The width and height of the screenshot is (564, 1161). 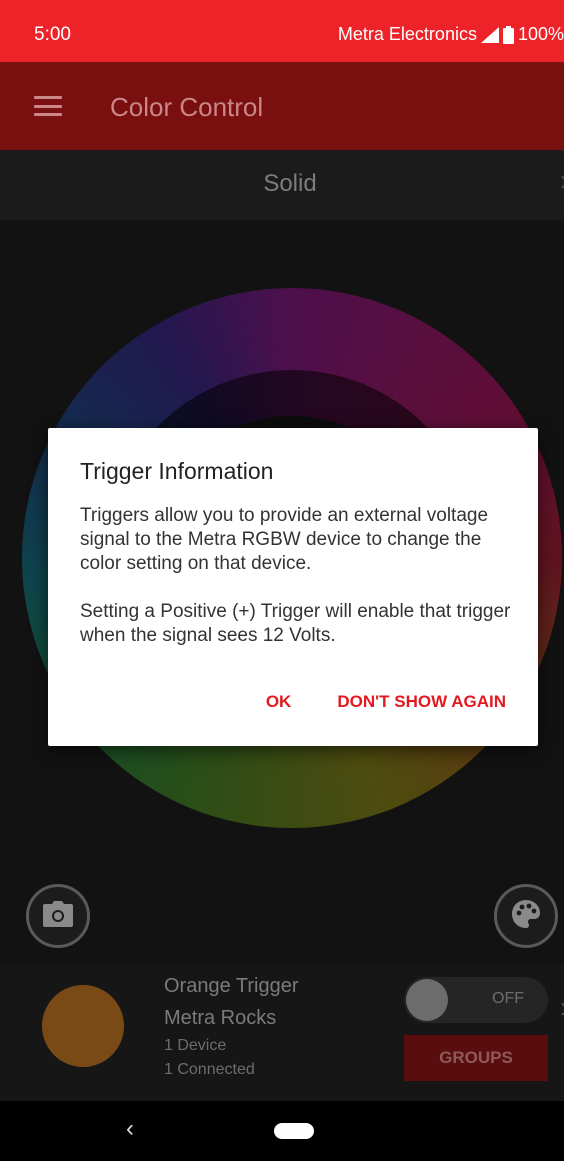 I want to click on palette-icon, so click(x=526, y=916).